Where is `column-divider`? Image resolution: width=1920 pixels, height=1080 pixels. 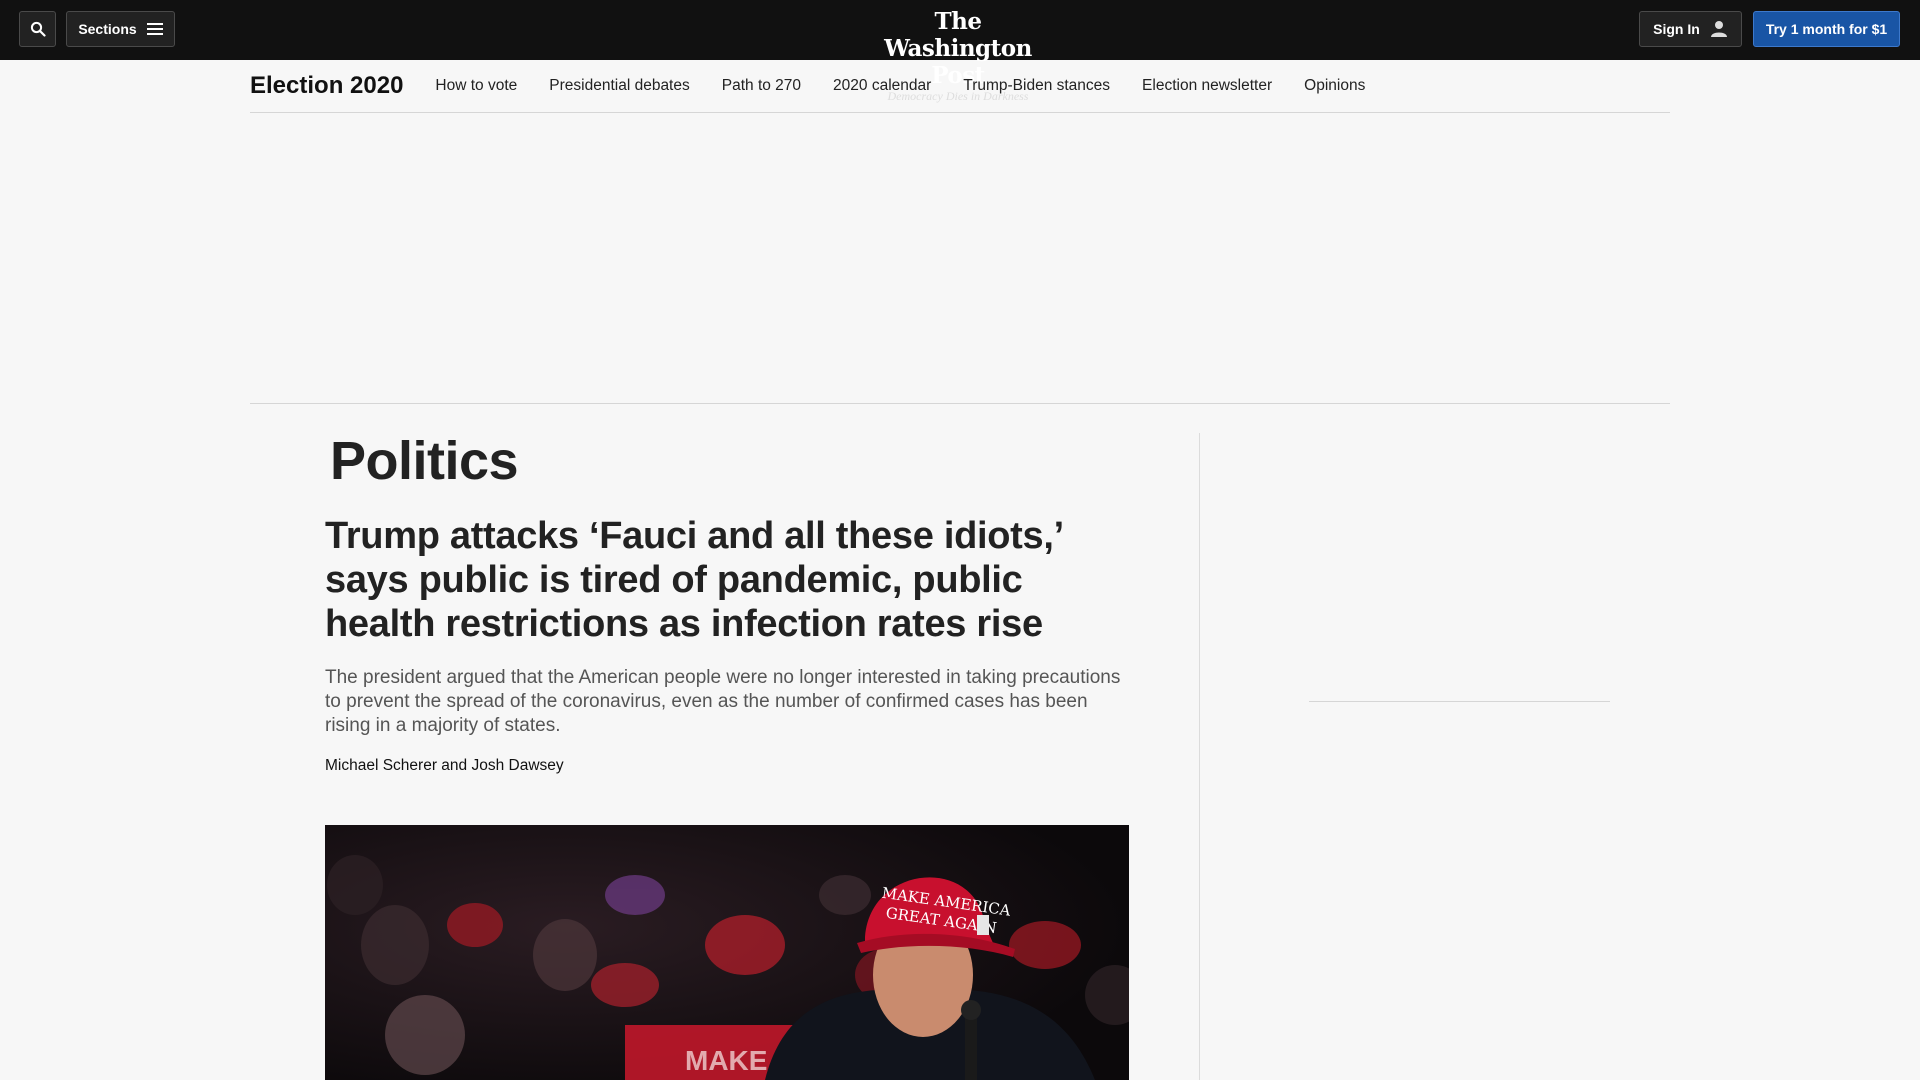 column-divider is located at coordinates (1199, 756).